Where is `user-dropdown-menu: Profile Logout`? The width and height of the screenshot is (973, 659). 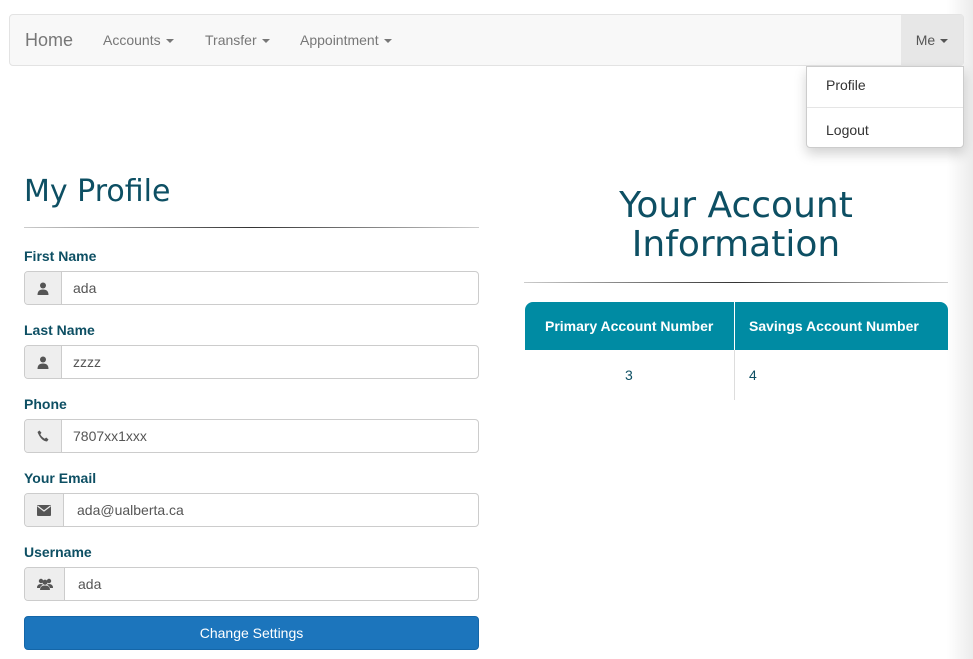
user-dropdown-menu: Profile Logout is located at coordinates (885, 107).